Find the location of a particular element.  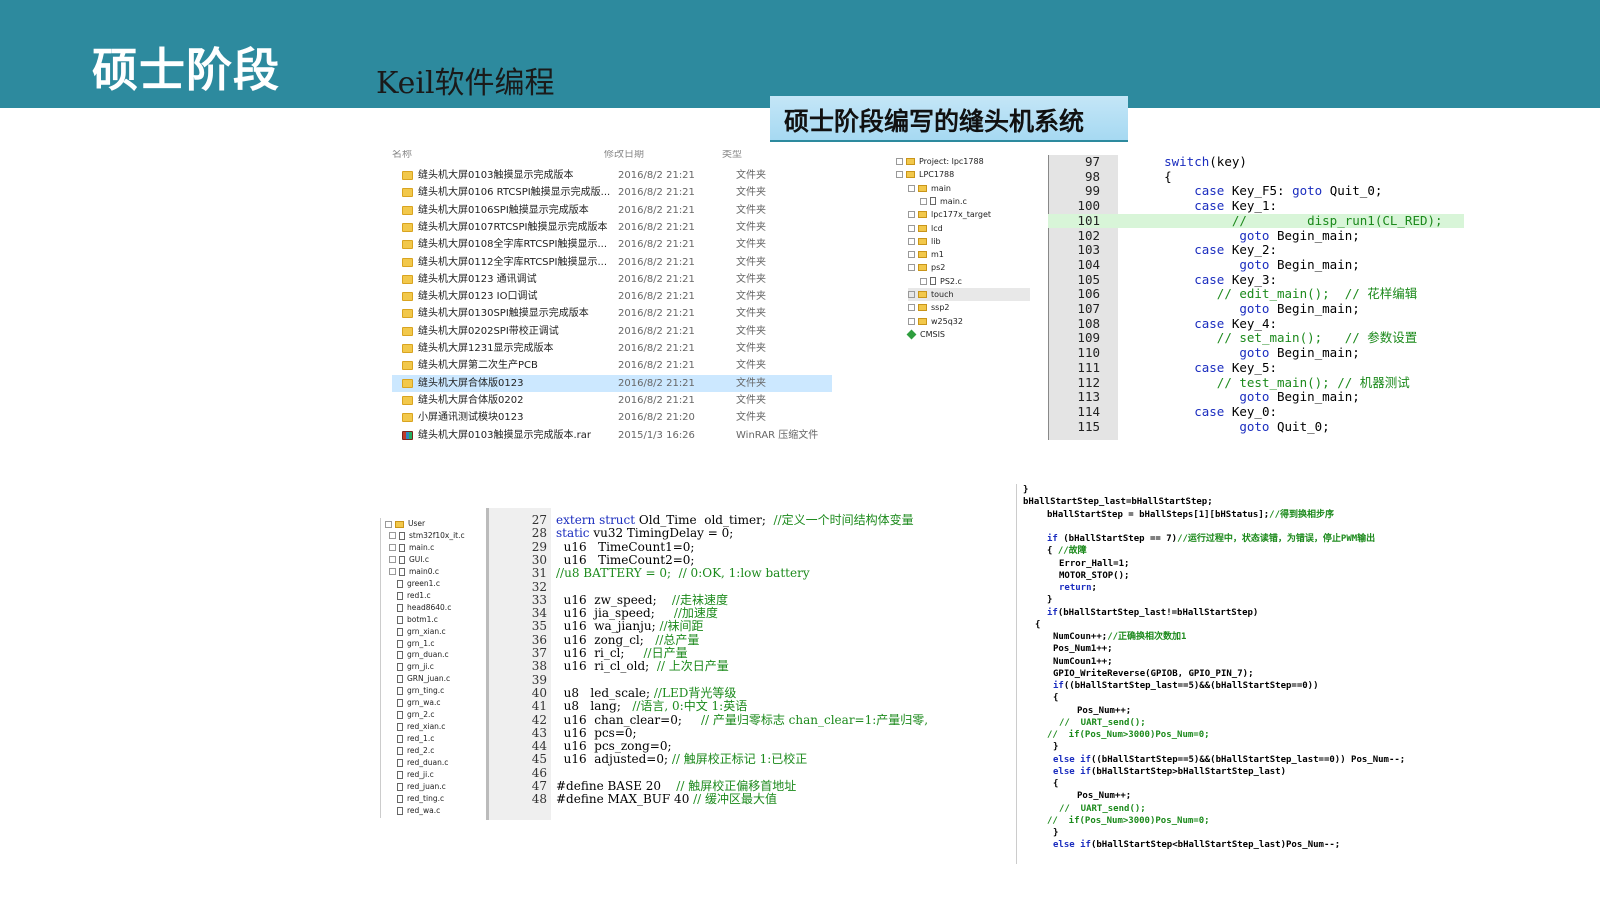

tree-item: red1.c is located at coordinates (414, 596).